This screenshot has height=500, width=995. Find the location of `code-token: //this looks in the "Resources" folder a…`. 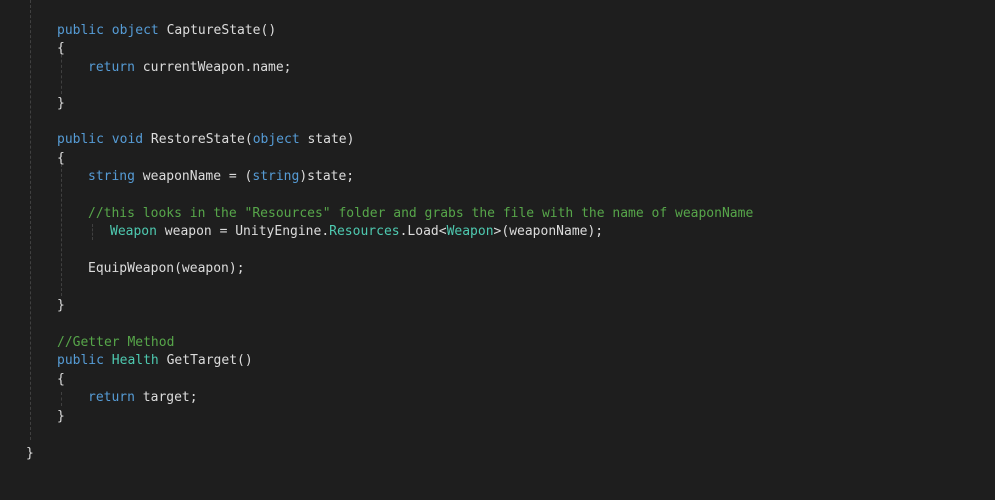

code-token: //this looks in the "Resources" folder a… is located at coordinates (421, 213).